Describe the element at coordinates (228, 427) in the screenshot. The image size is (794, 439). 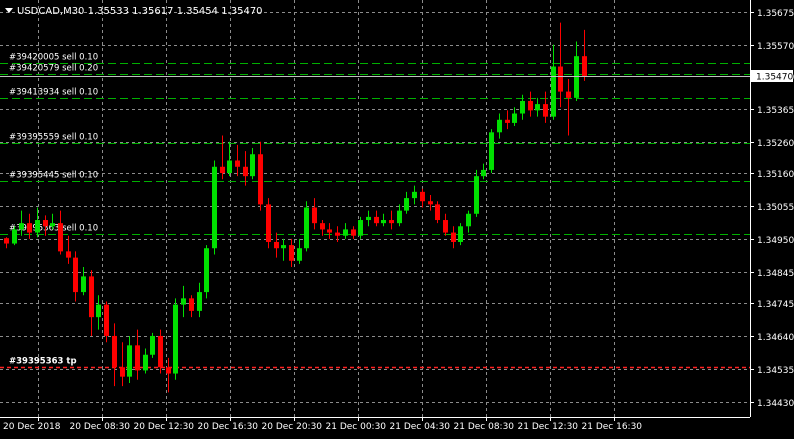
I see `x-tick-label: 20 Dec 16:30` at that location.